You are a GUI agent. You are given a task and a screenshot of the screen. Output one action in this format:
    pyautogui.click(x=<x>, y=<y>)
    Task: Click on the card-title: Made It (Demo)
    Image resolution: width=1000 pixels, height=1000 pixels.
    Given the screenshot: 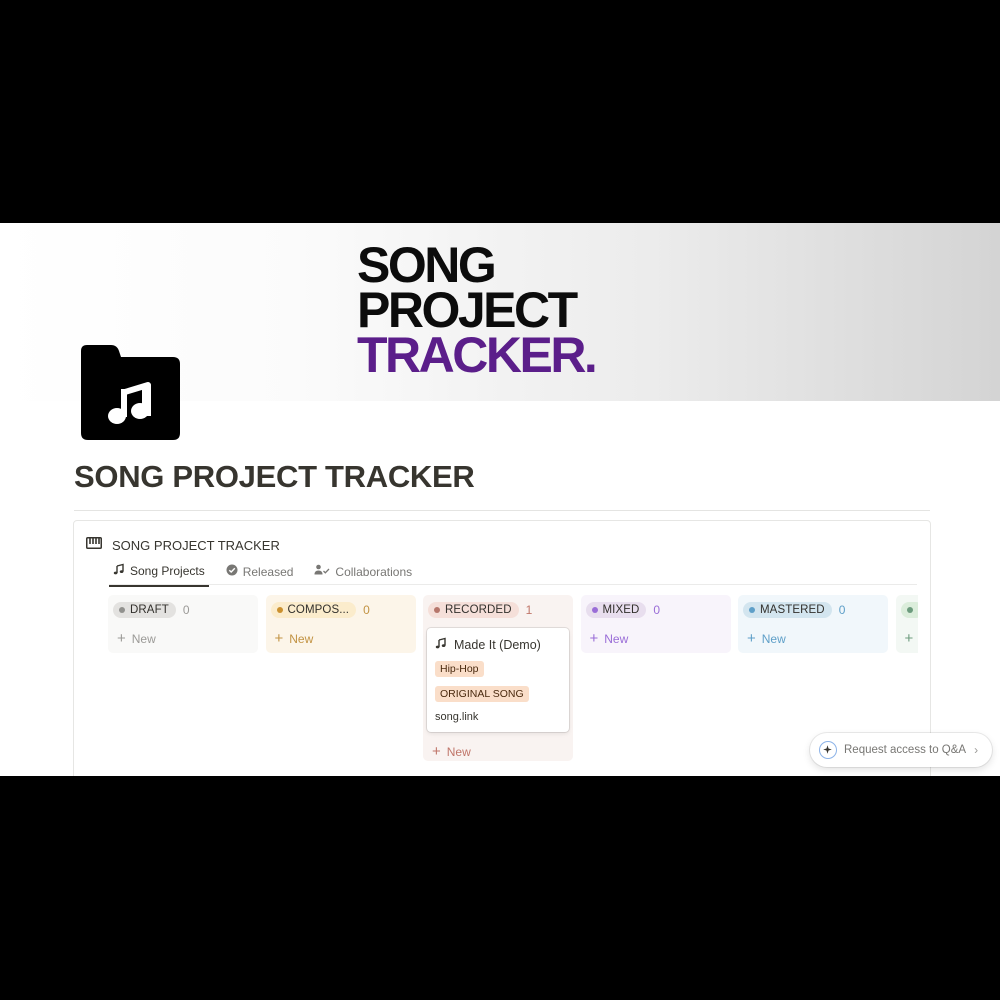 What is the action you would take?
    pyautogui.click(x=498, y=644)
    